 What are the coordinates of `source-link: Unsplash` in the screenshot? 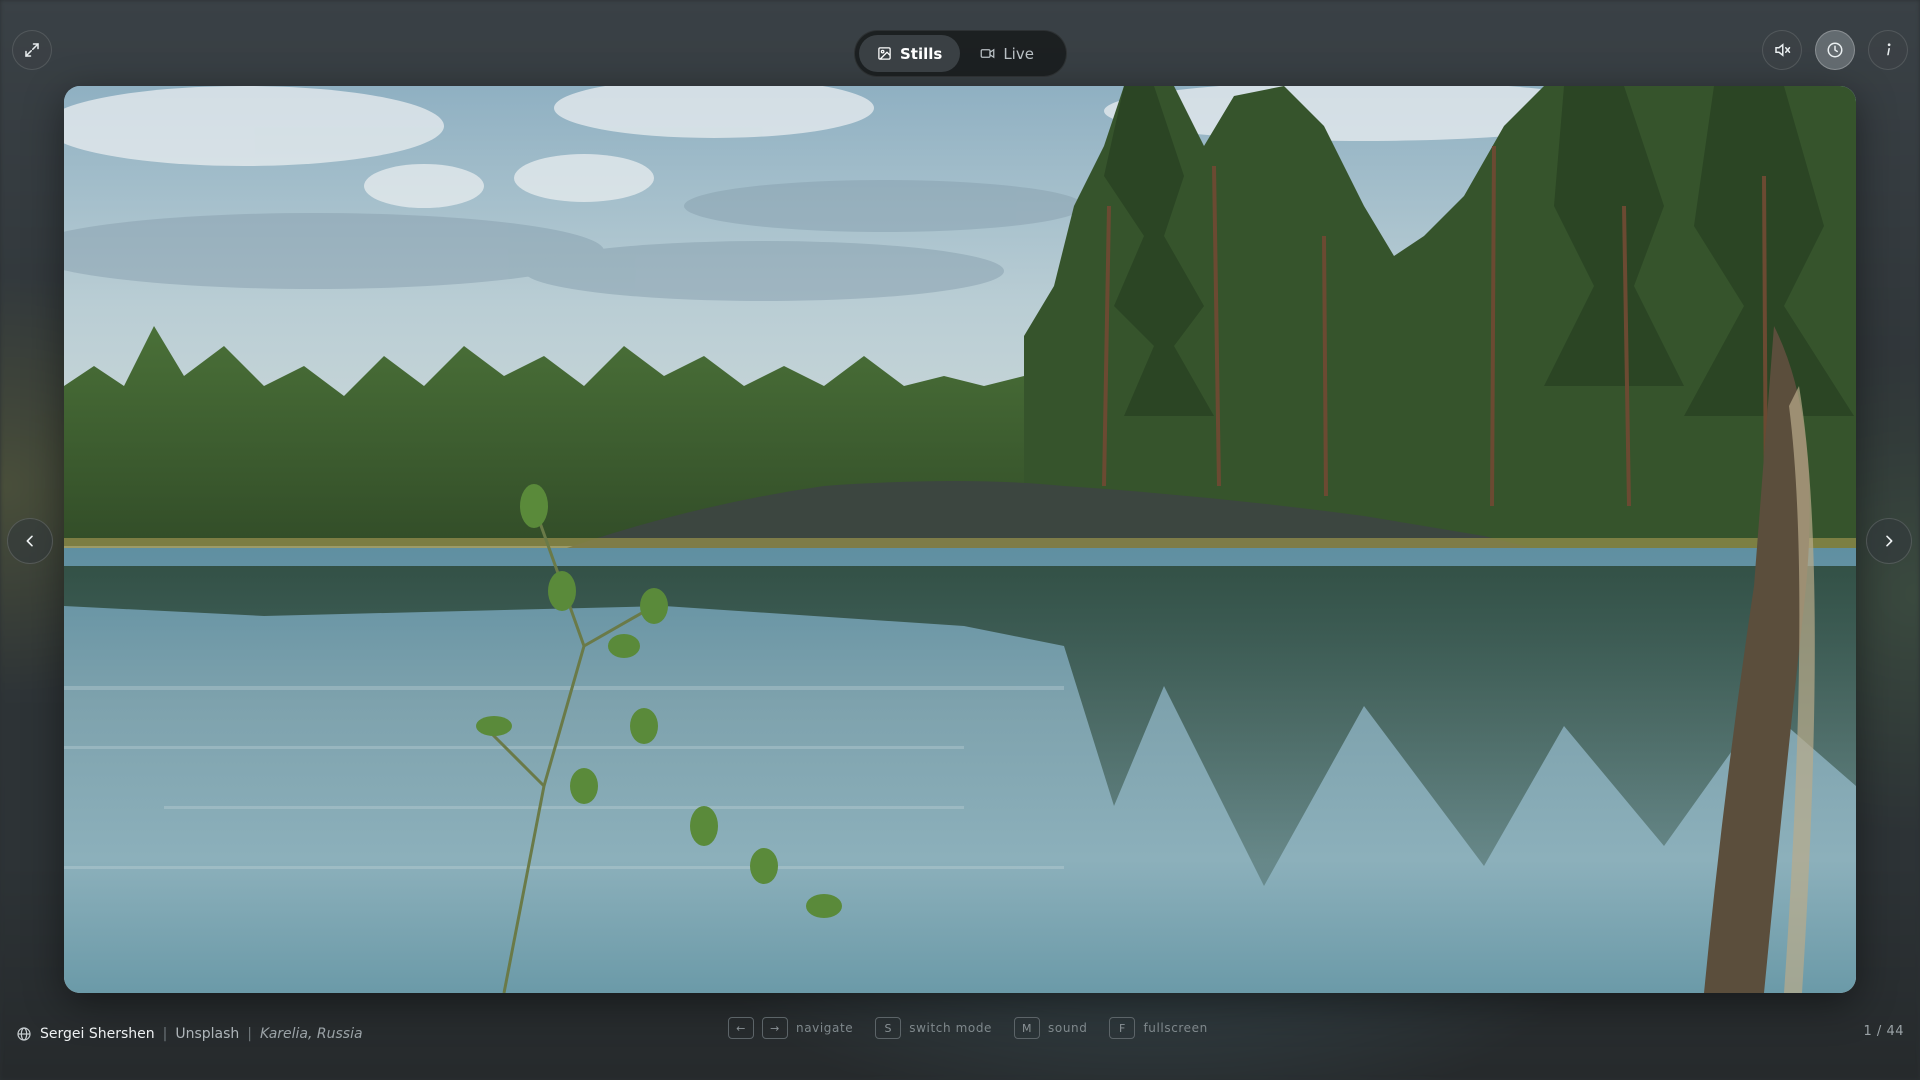 It's located at (207, 1034).